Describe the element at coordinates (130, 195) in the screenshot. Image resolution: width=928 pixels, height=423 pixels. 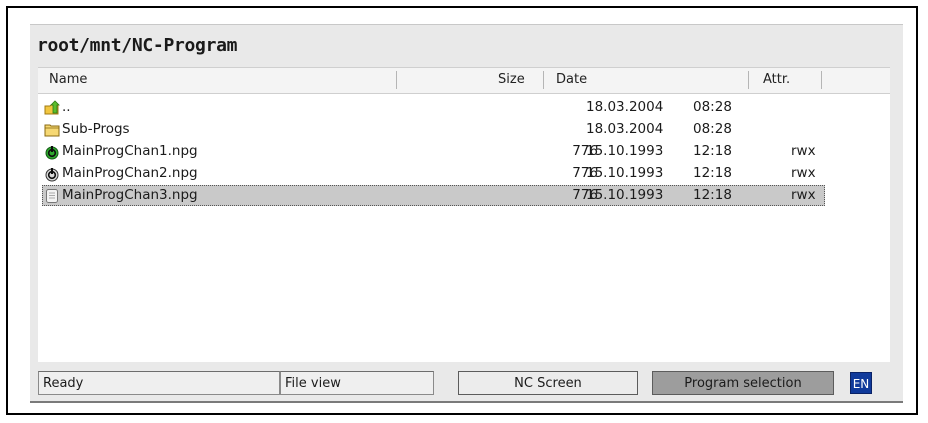
I see `file-name: MainProgChan3.npg` at that location.